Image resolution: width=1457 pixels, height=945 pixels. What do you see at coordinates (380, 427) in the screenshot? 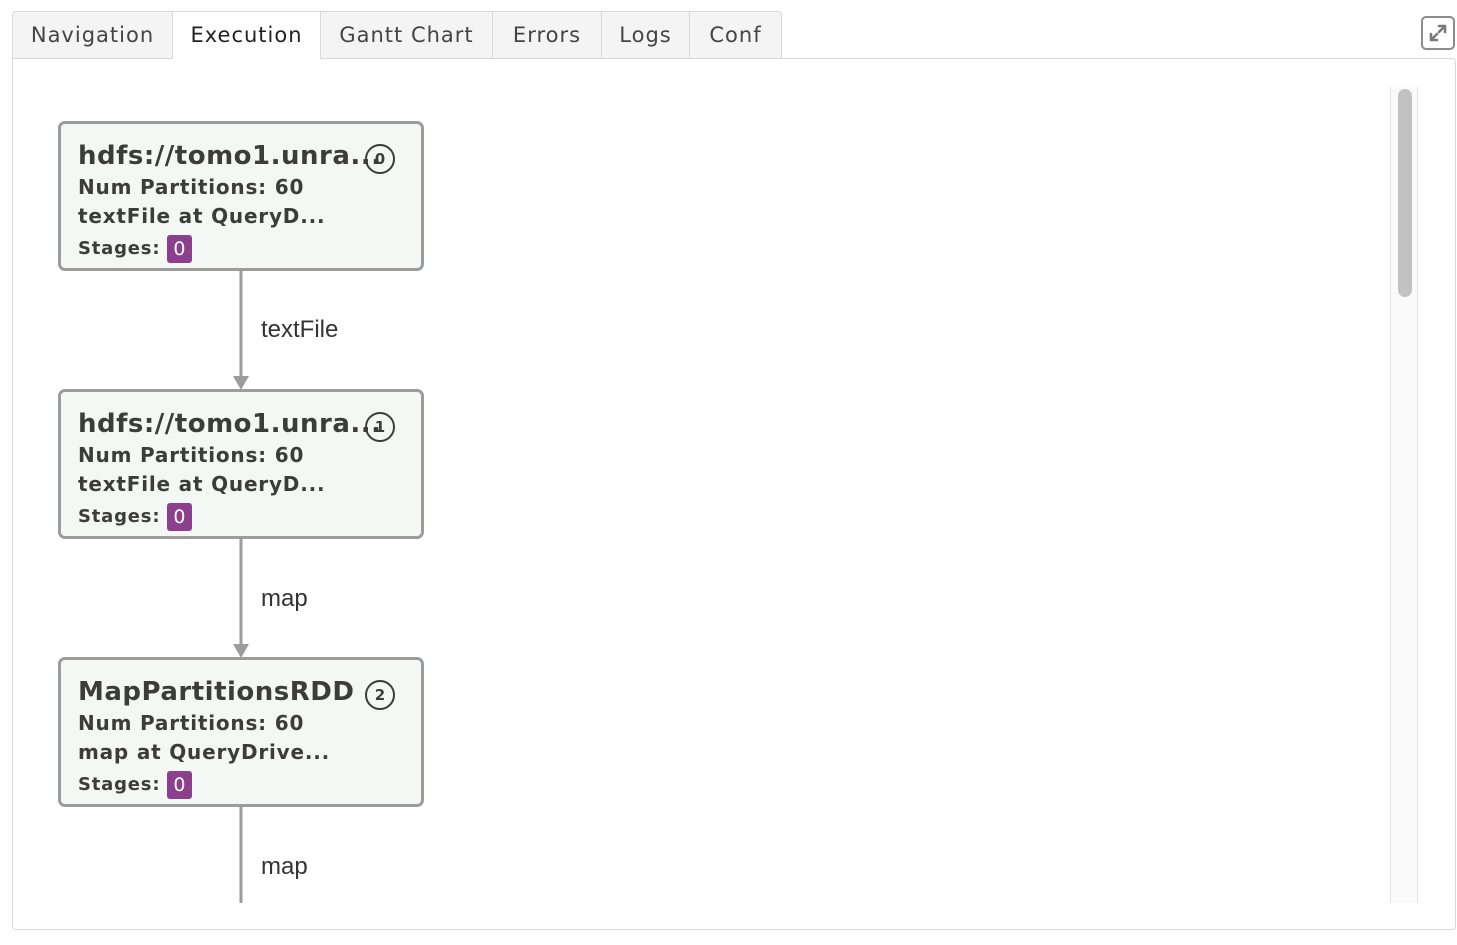
I see `rdd-index-badge: 1` at bounding box center [380, 427].